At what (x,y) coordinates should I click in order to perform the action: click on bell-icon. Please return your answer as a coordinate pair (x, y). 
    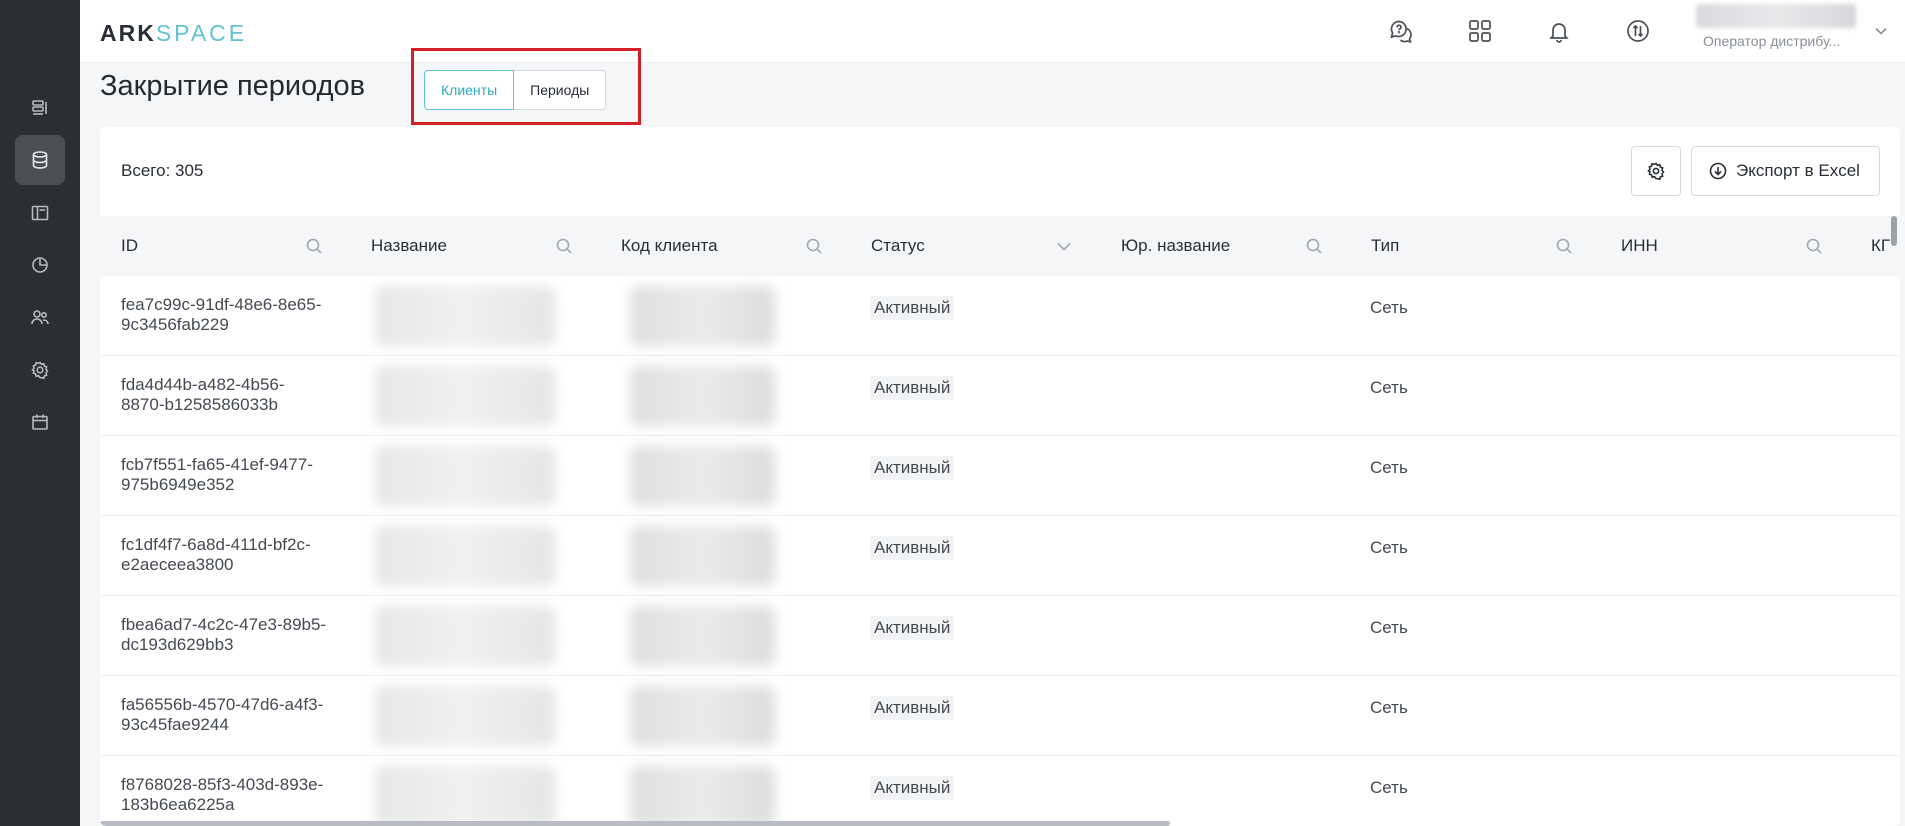
    Looking at the image, I should click on (1559, 31).